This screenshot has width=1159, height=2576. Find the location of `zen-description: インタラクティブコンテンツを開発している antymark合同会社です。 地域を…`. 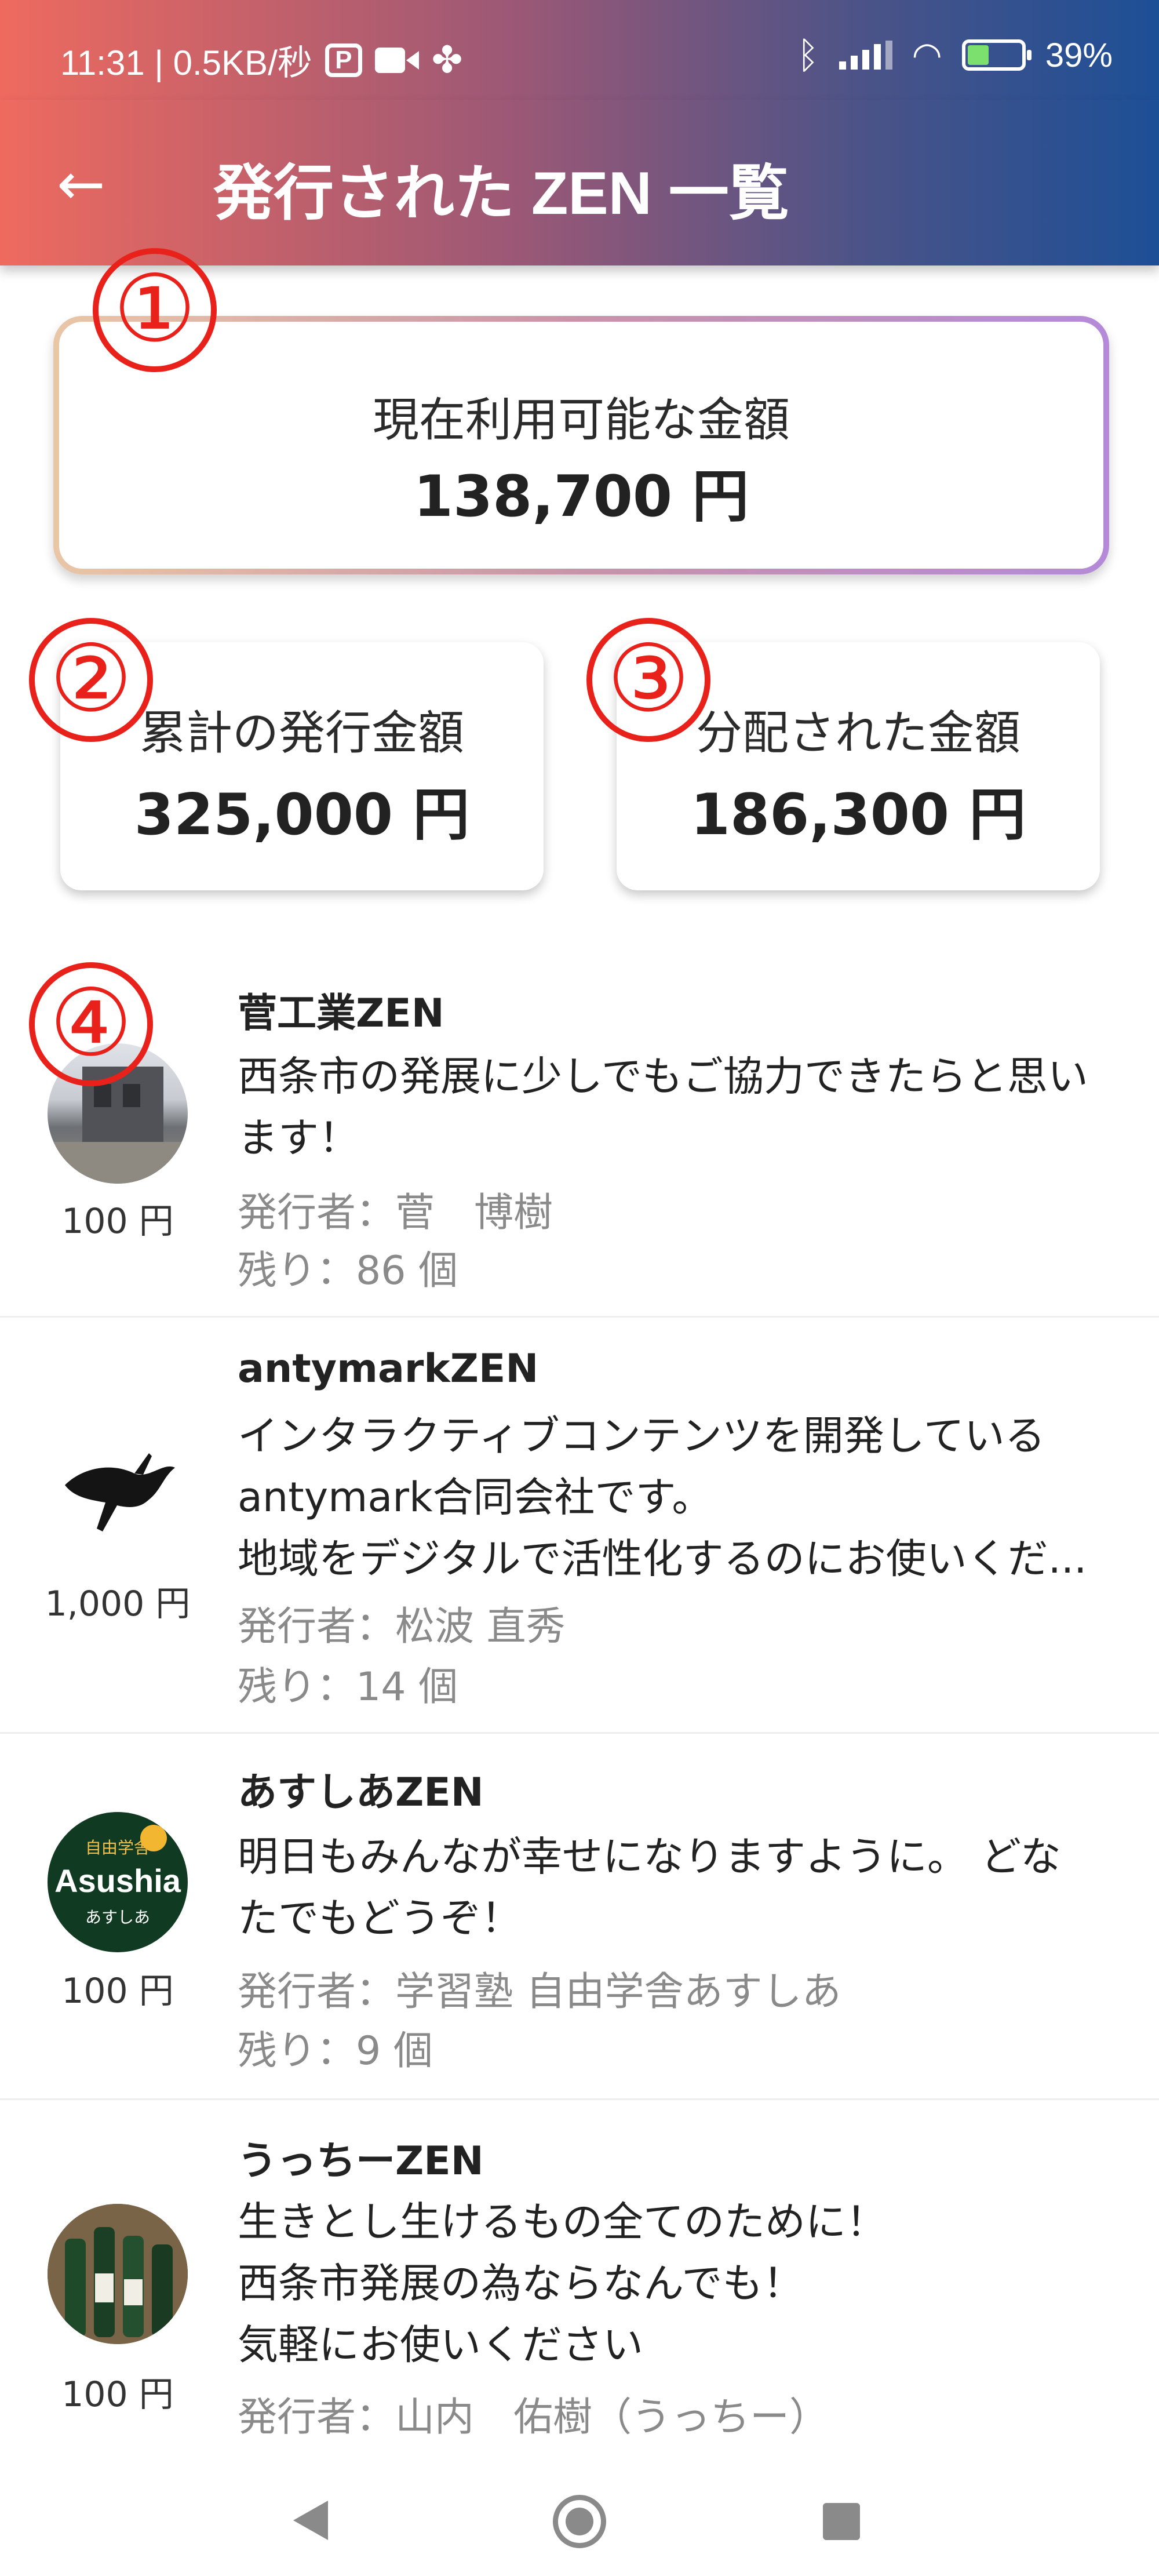

zen-description: インタラクティブコンテンツを開発している antymark合同会社です。 地域を… is located at coordinates (678, 1497).